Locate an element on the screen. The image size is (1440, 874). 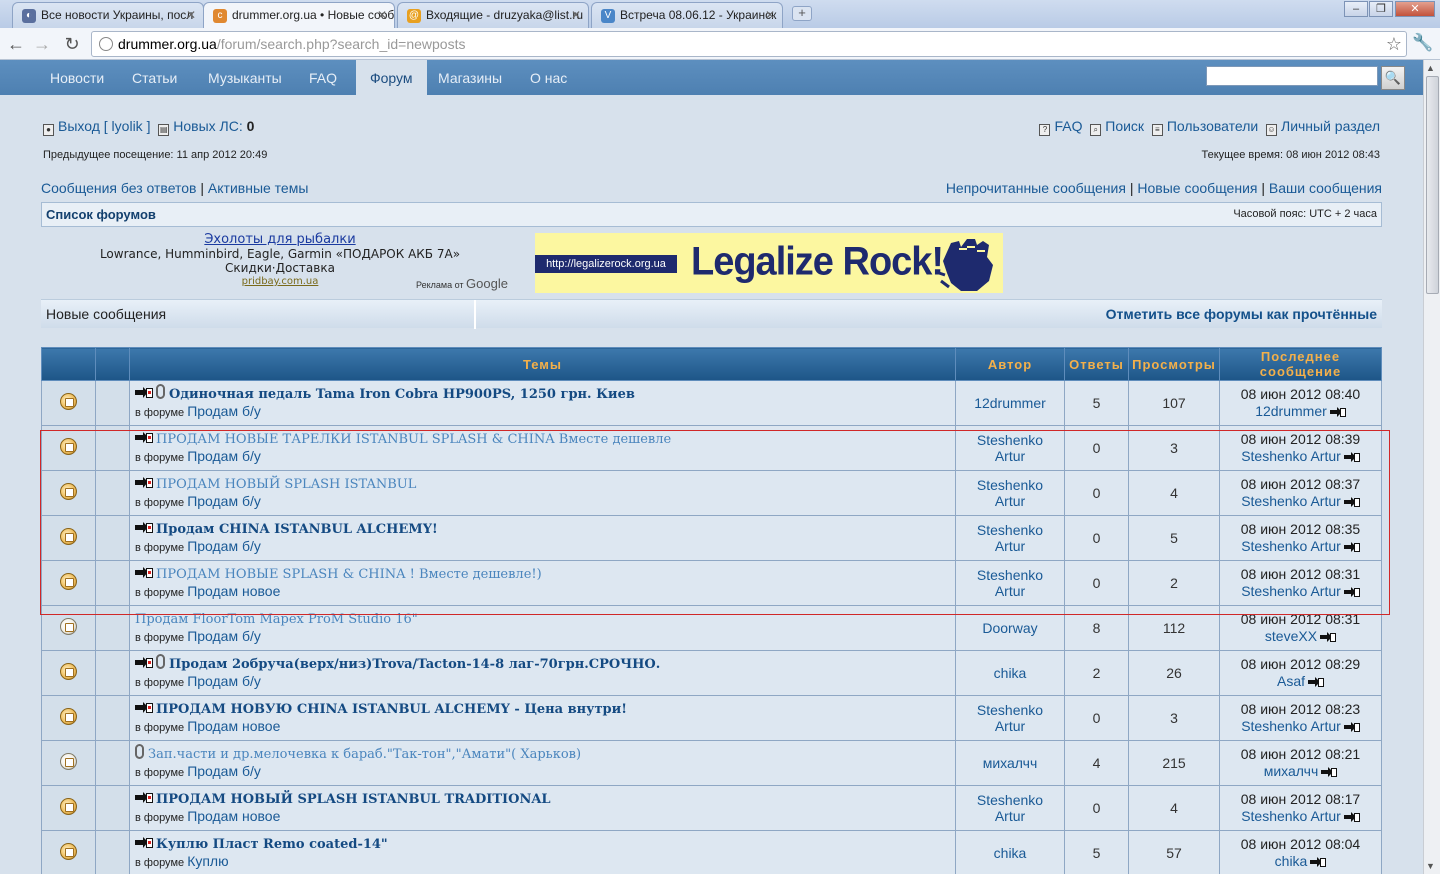
ad-url-link: pridbay.com.ua is located at coordinates (280, 282).